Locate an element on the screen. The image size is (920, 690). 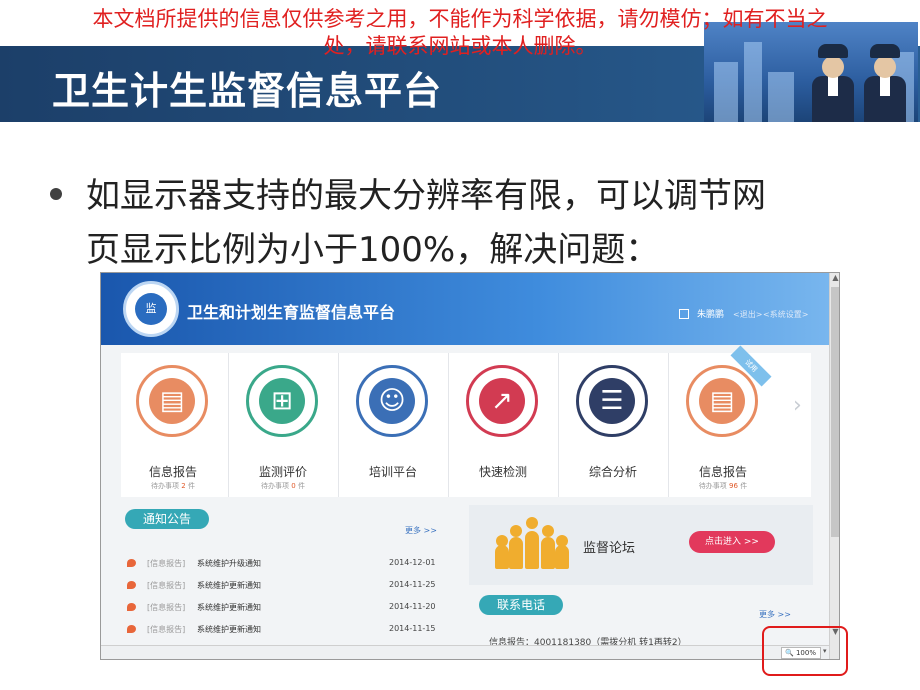
module-tile: ☺ 培训平台 is located at coordinates (393, 425).